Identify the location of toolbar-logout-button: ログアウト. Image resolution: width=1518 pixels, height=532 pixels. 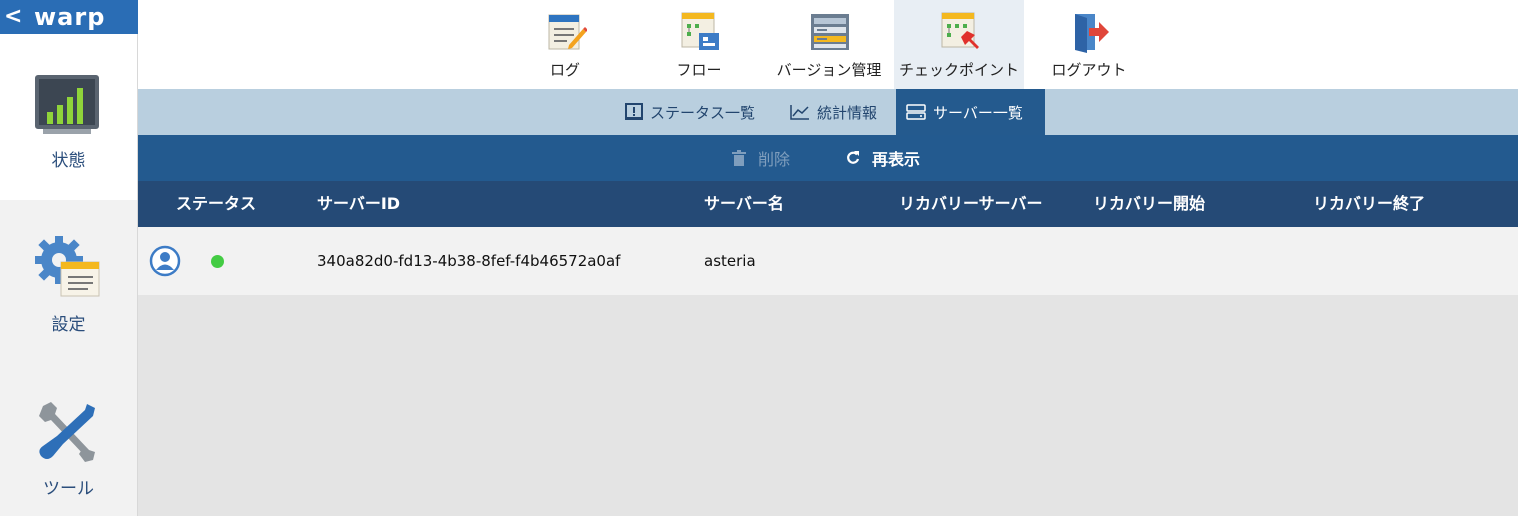
(1089, 44).